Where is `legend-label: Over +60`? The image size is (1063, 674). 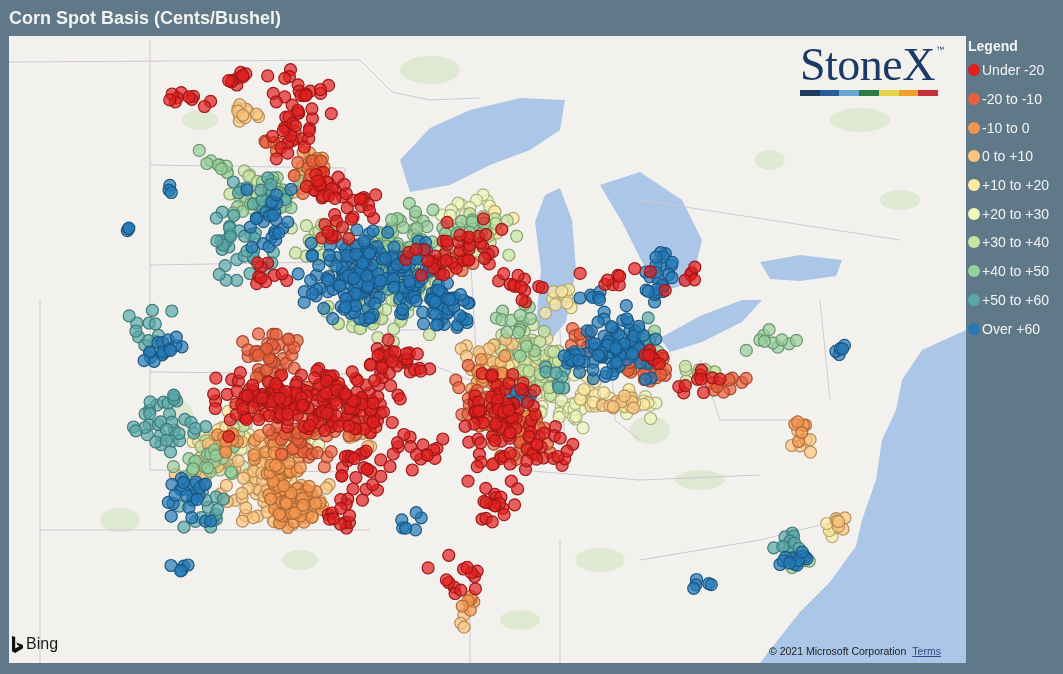 legend-label: Over +60 is located at coordinates (1011, 328).